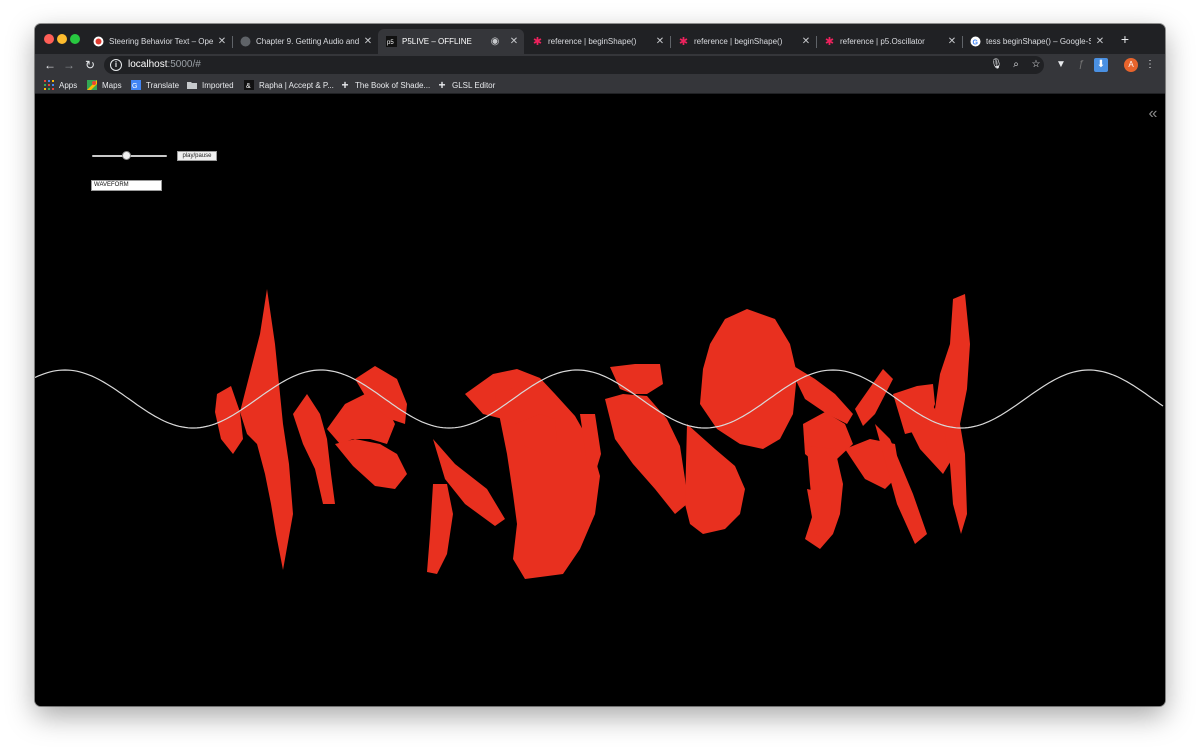 Image resolution: width=1200 pixels, height=752 pixels. I want to click on volume-slider, so click(129, 156).